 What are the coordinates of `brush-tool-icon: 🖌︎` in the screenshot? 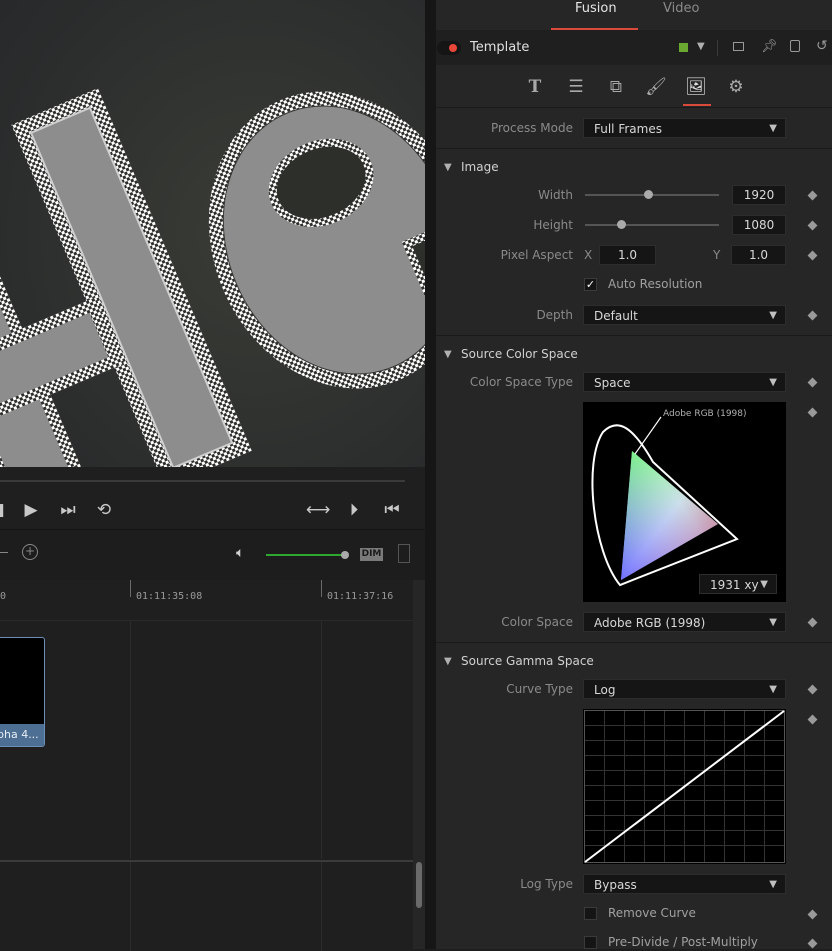 It's located at (656, 87).